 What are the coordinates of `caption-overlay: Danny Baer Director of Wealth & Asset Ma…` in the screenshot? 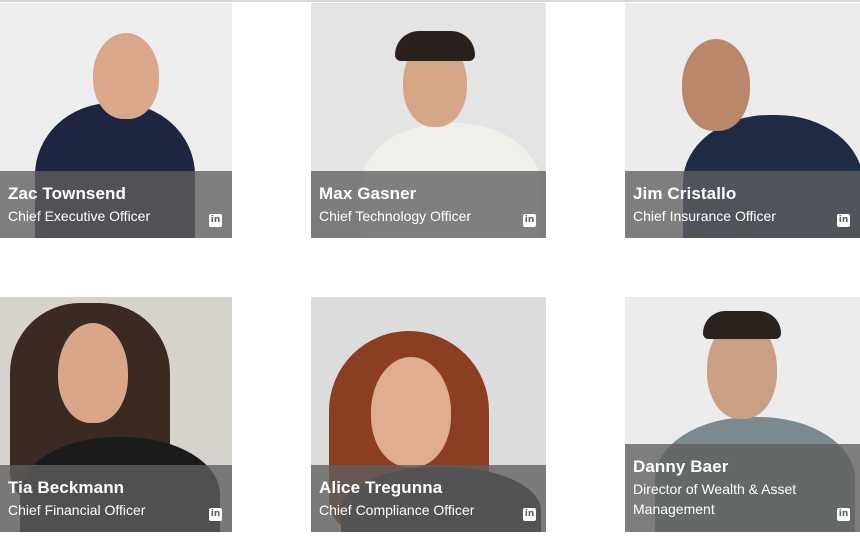 It's located at (742, 488).